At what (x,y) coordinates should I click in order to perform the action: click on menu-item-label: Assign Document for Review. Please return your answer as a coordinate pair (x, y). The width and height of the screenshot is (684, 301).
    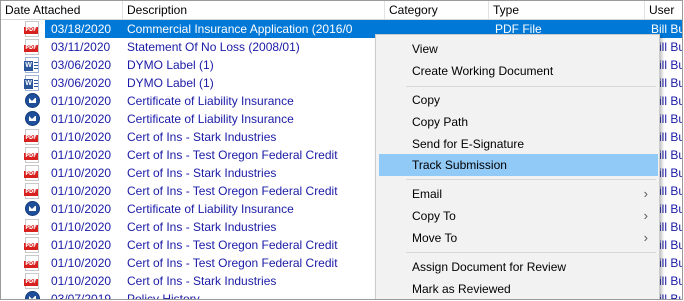
    Looking at the image, I should click on (489, 267).